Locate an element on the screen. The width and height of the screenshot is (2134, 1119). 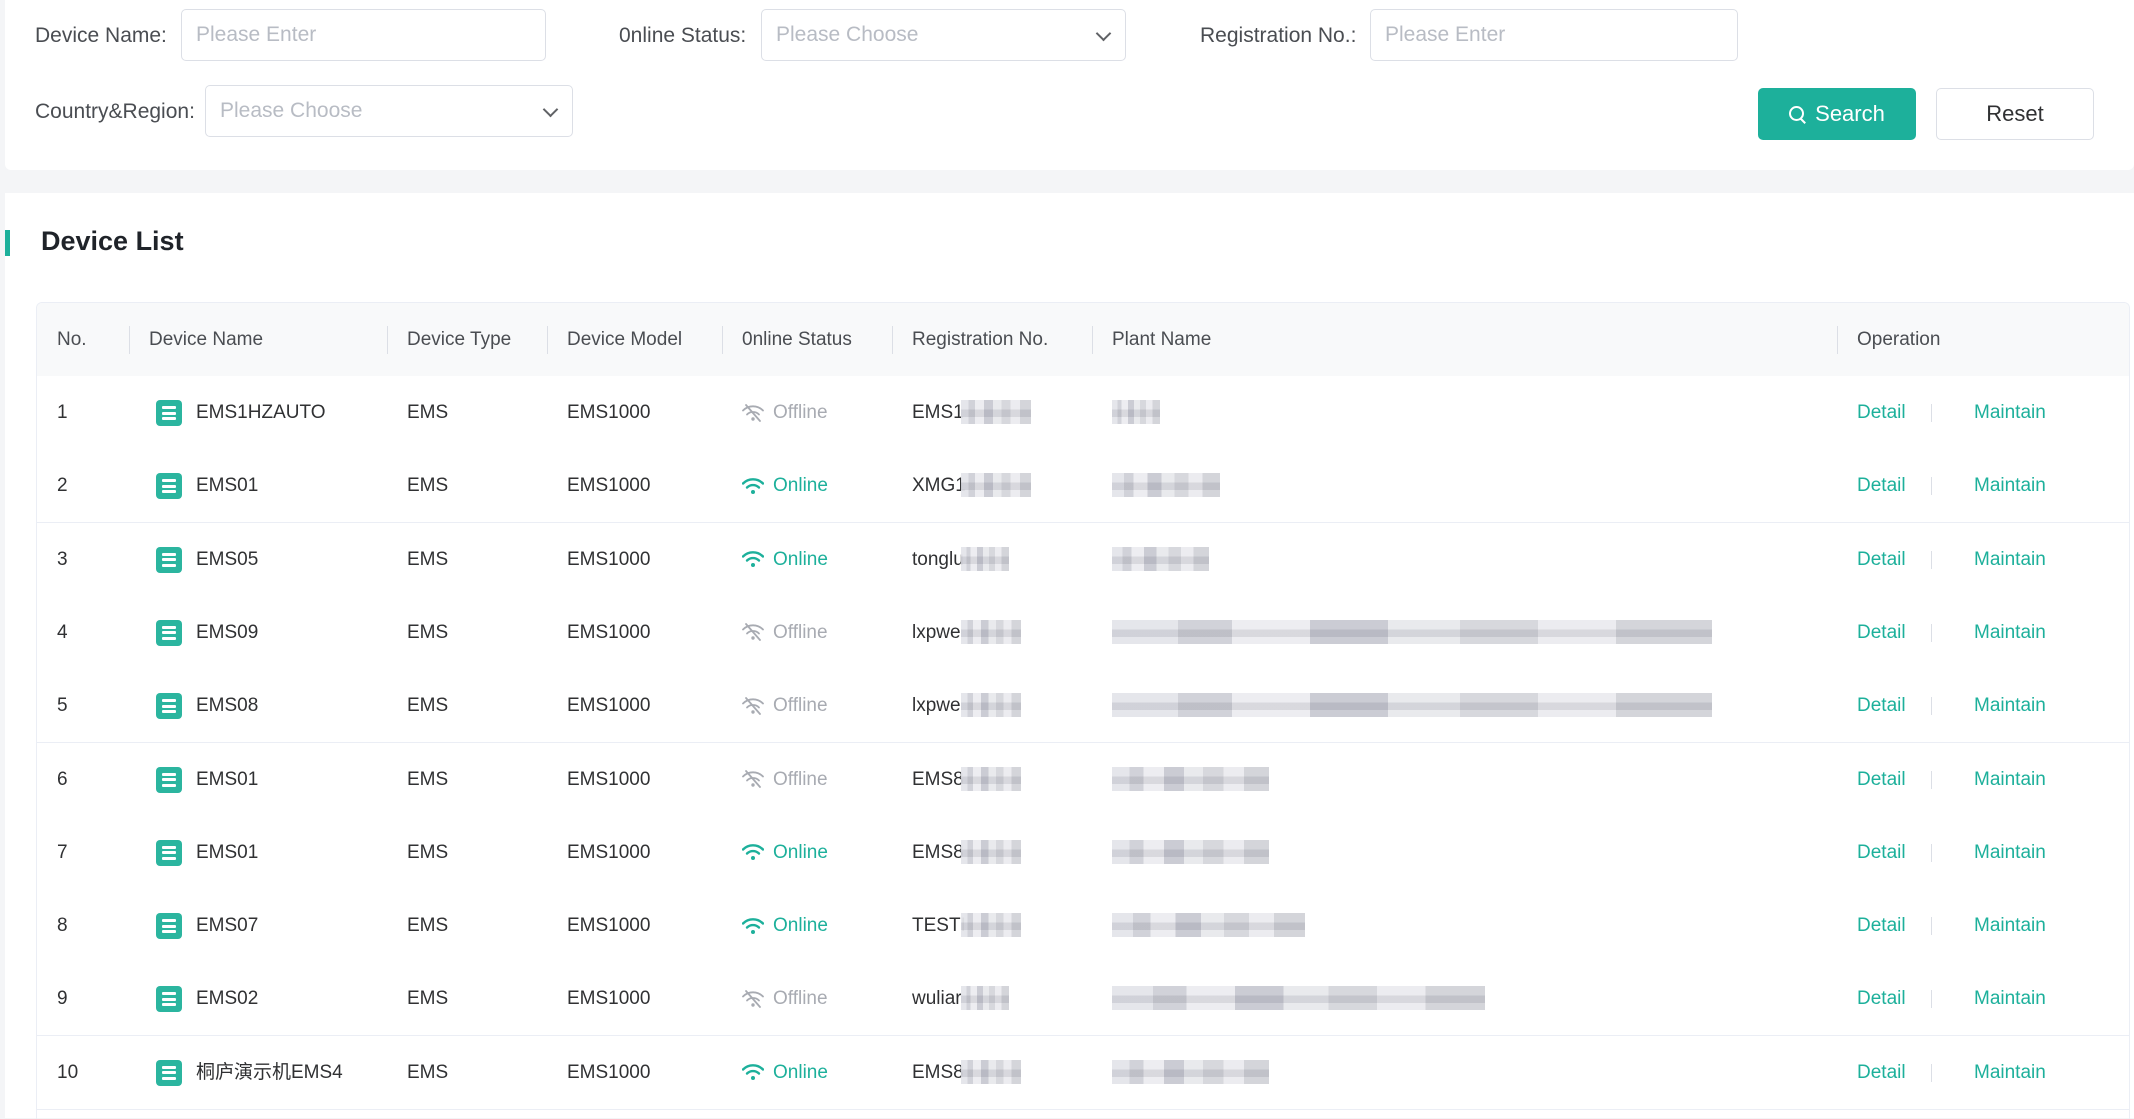
row-number: 1 is located at coordinates (62, 412).